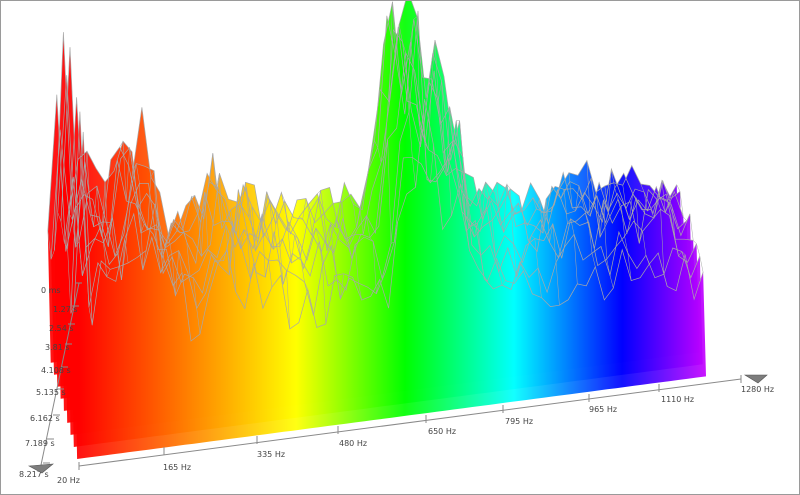 This screenshot has width=800, height=495. Describe the element at coordinates (677, 399) in the screenshot. I see `frequency-tick-label: 1110 Hz` at that location.